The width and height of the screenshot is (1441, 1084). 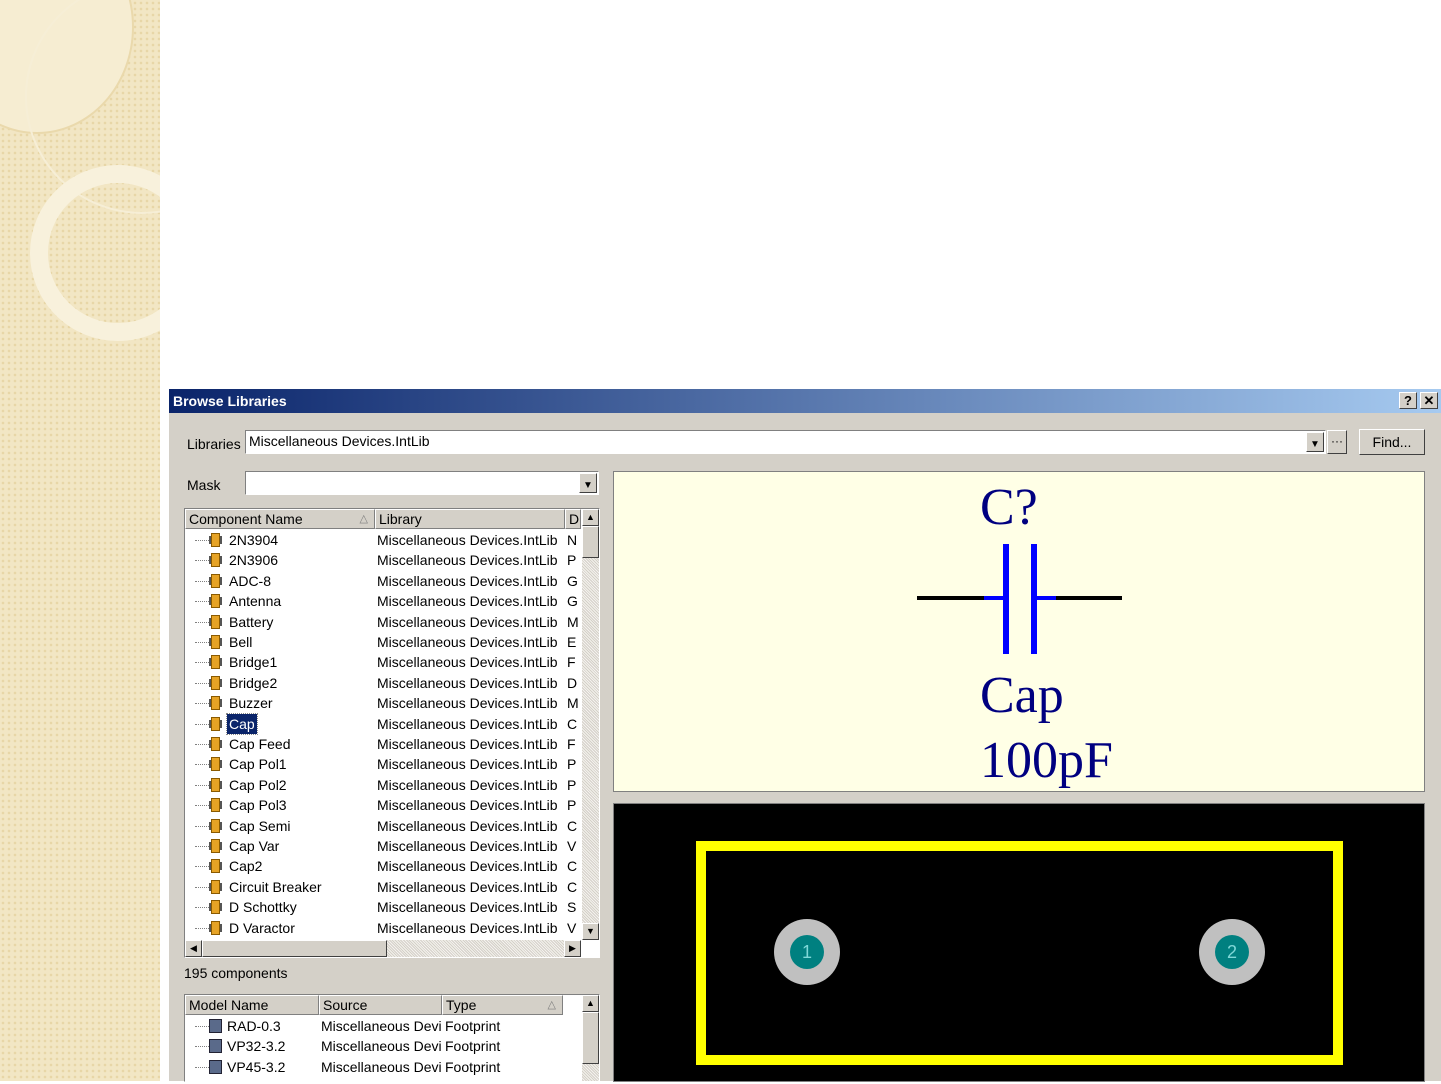 I want to click on designator-text: C?, so click(x=1009, y=507).